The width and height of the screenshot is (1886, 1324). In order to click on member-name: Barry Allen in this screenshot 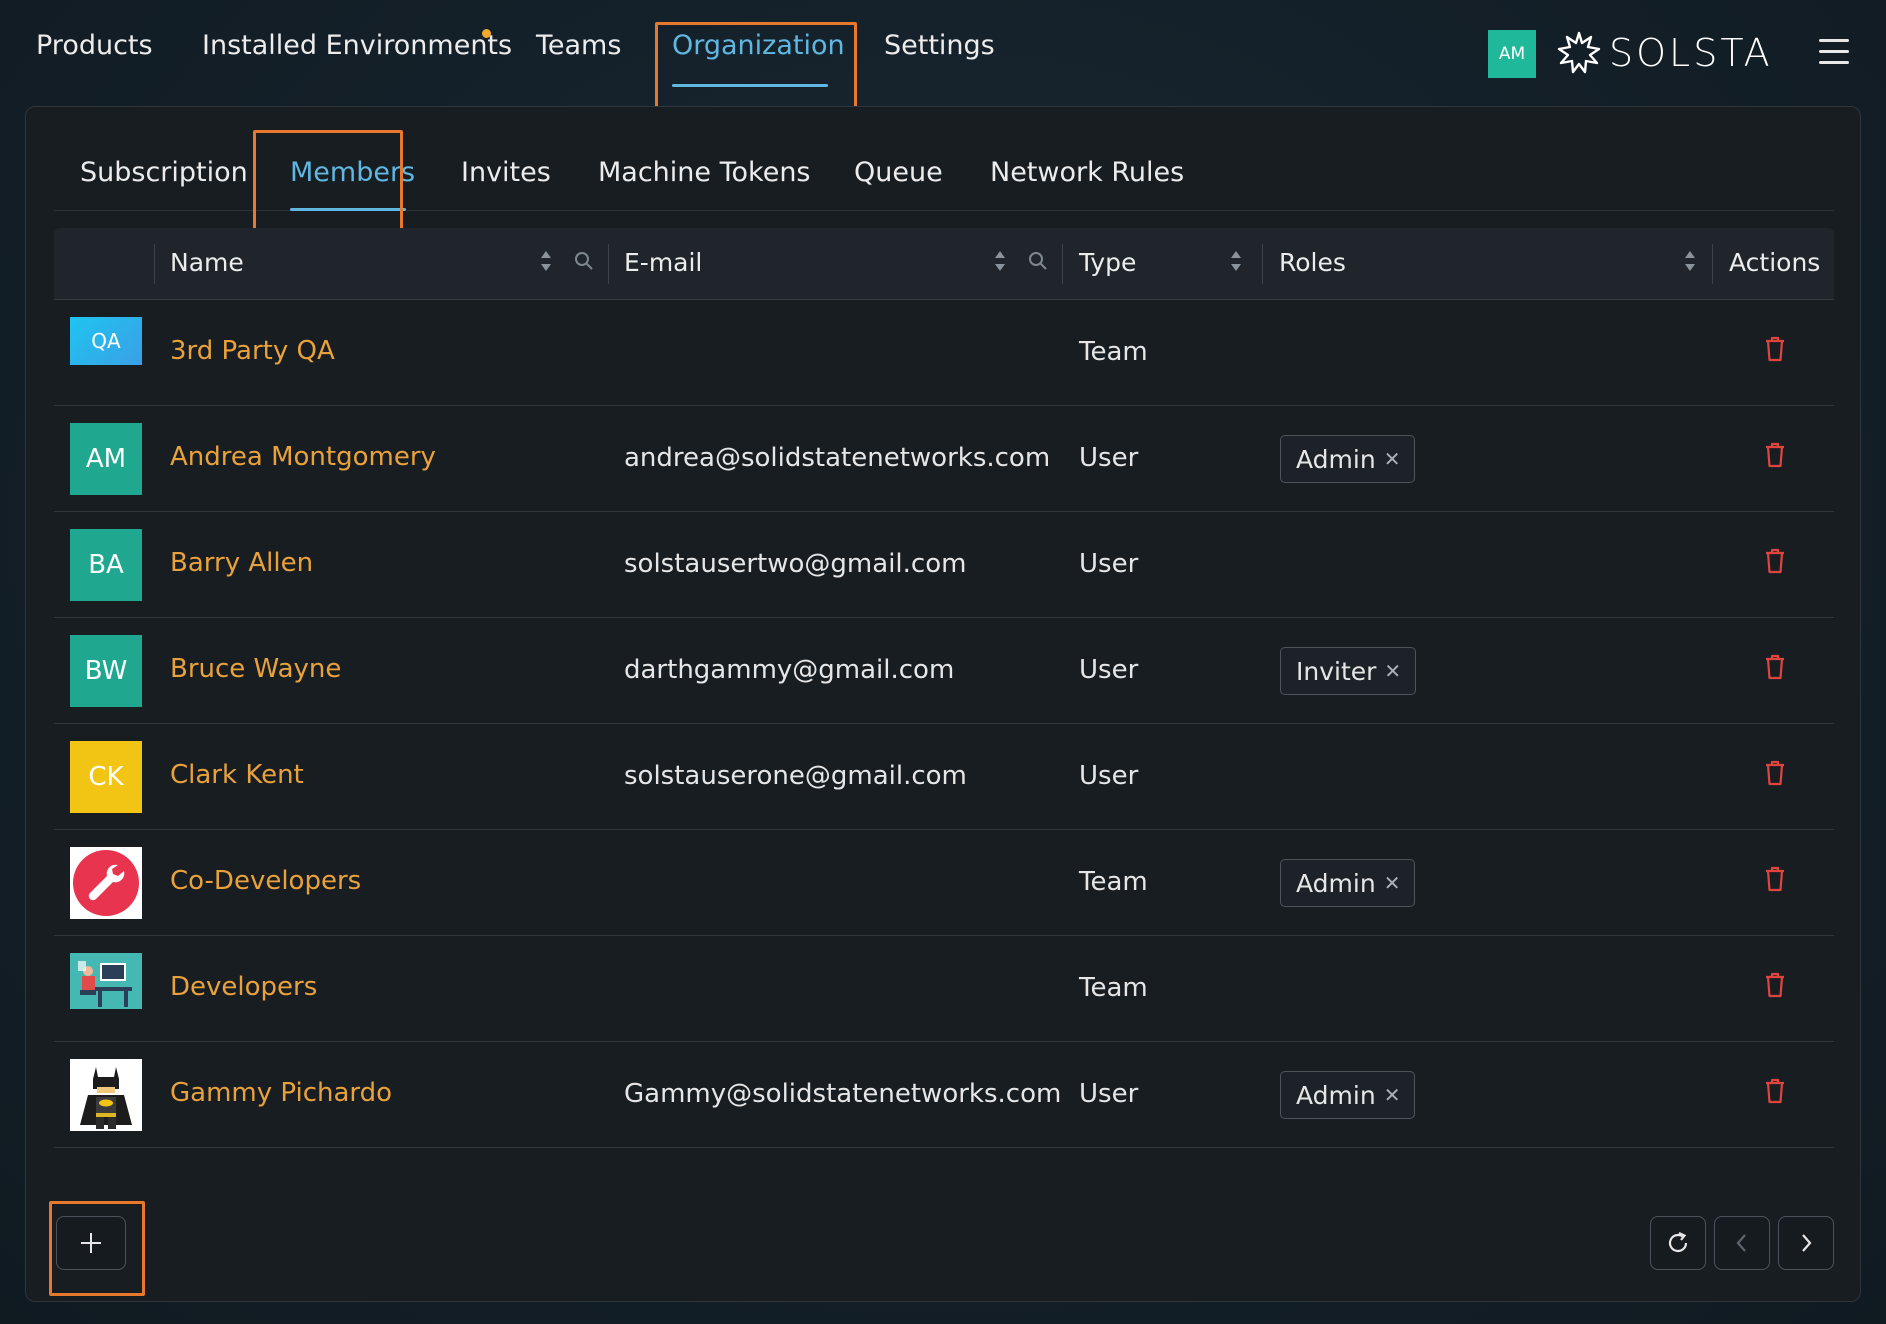, I will do `click(241, 563)`.